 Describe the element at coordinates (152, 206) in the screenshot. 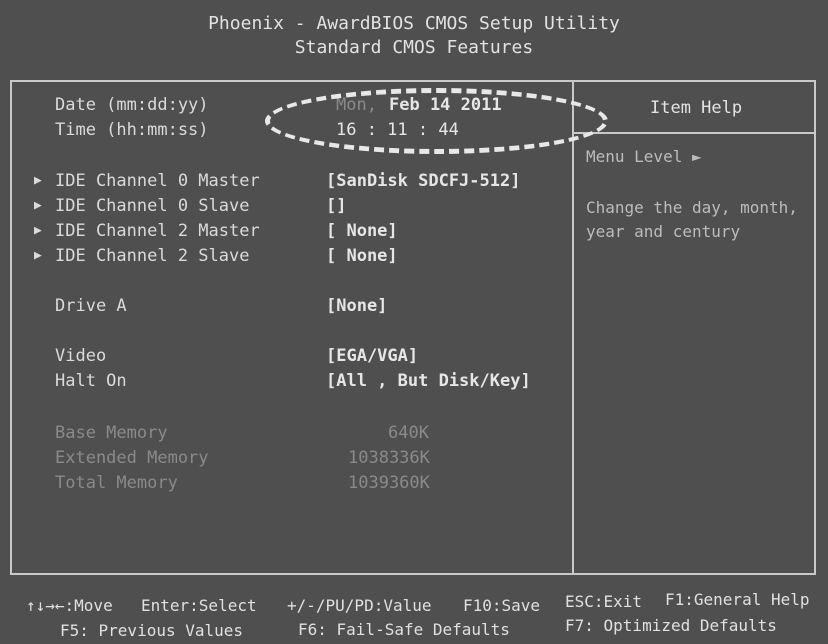

I see `ide0-slave-label: IDE Channel 0 Slave` at that location.